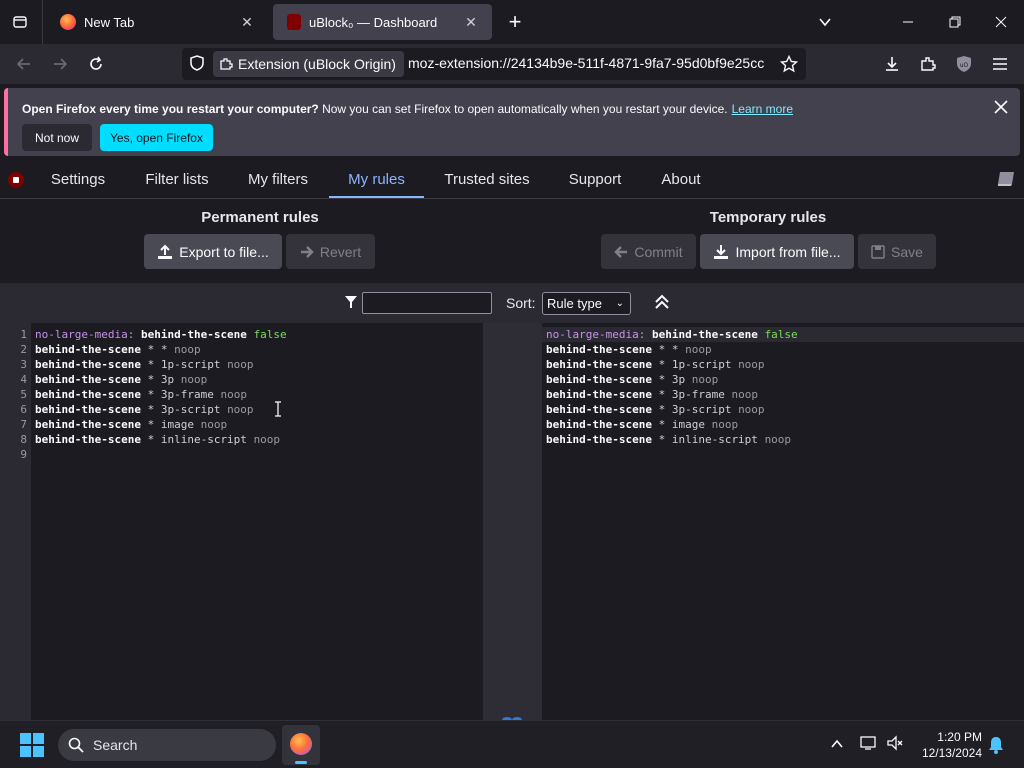  What do you see at coordinates (68, 22) in the screenshot?
I see `firefox-icon` at bounding box center [68, 22].